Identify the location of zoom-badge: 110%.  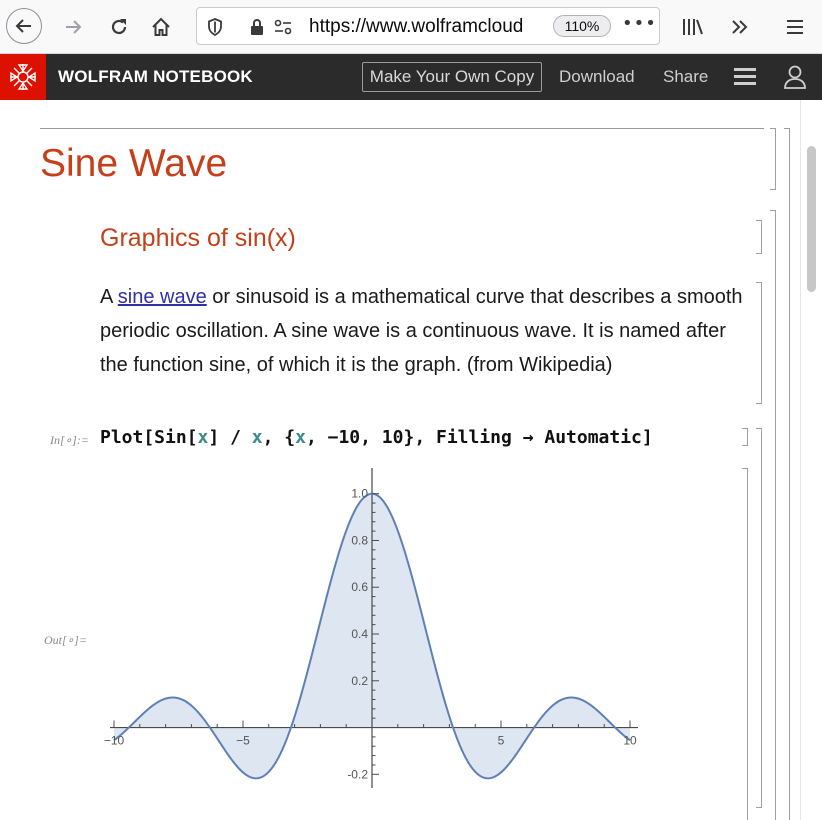
(582, 26).